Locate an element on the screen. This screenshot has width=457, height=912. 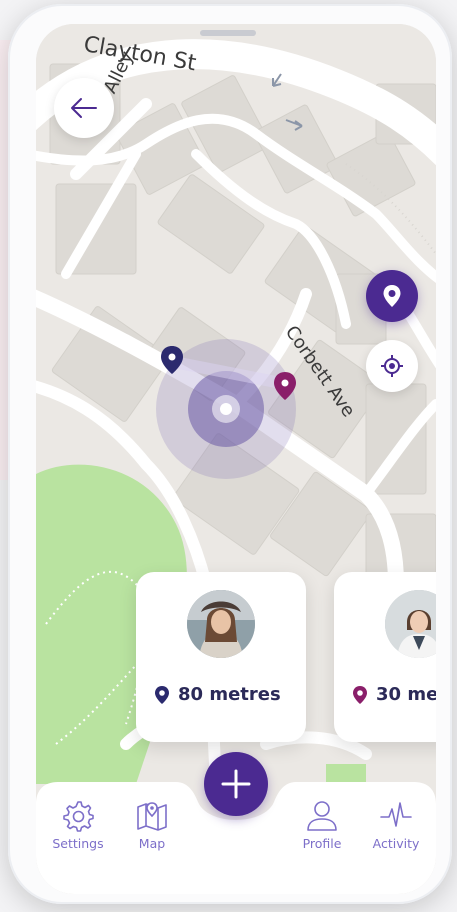
user-icon is located at coordinates (322, 816).